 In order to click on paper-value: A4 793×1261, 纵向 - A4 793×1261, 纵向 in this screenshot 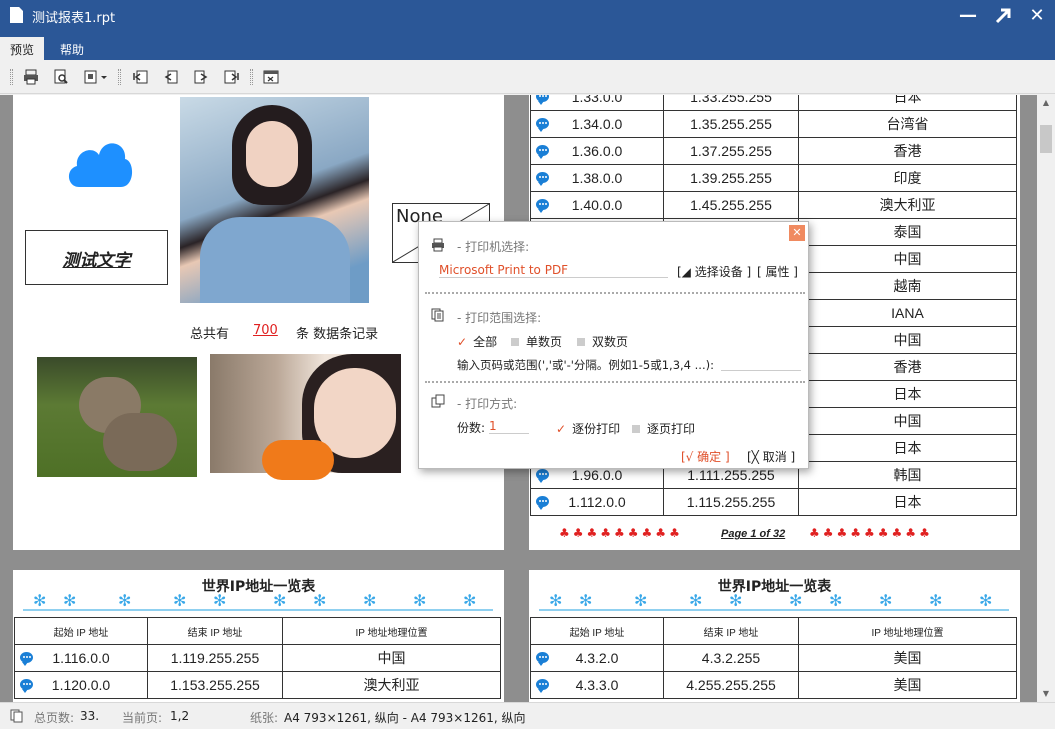, I will do `click(405, 718)`.